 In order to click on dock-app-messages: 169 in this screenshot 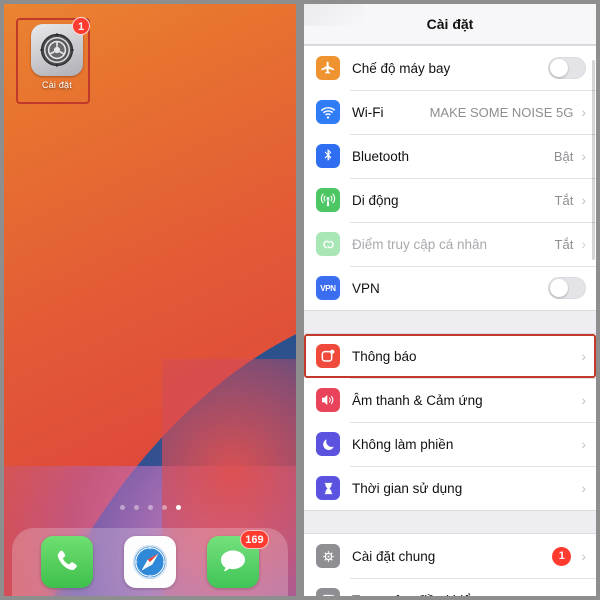, I will do `click(237, 559)`.